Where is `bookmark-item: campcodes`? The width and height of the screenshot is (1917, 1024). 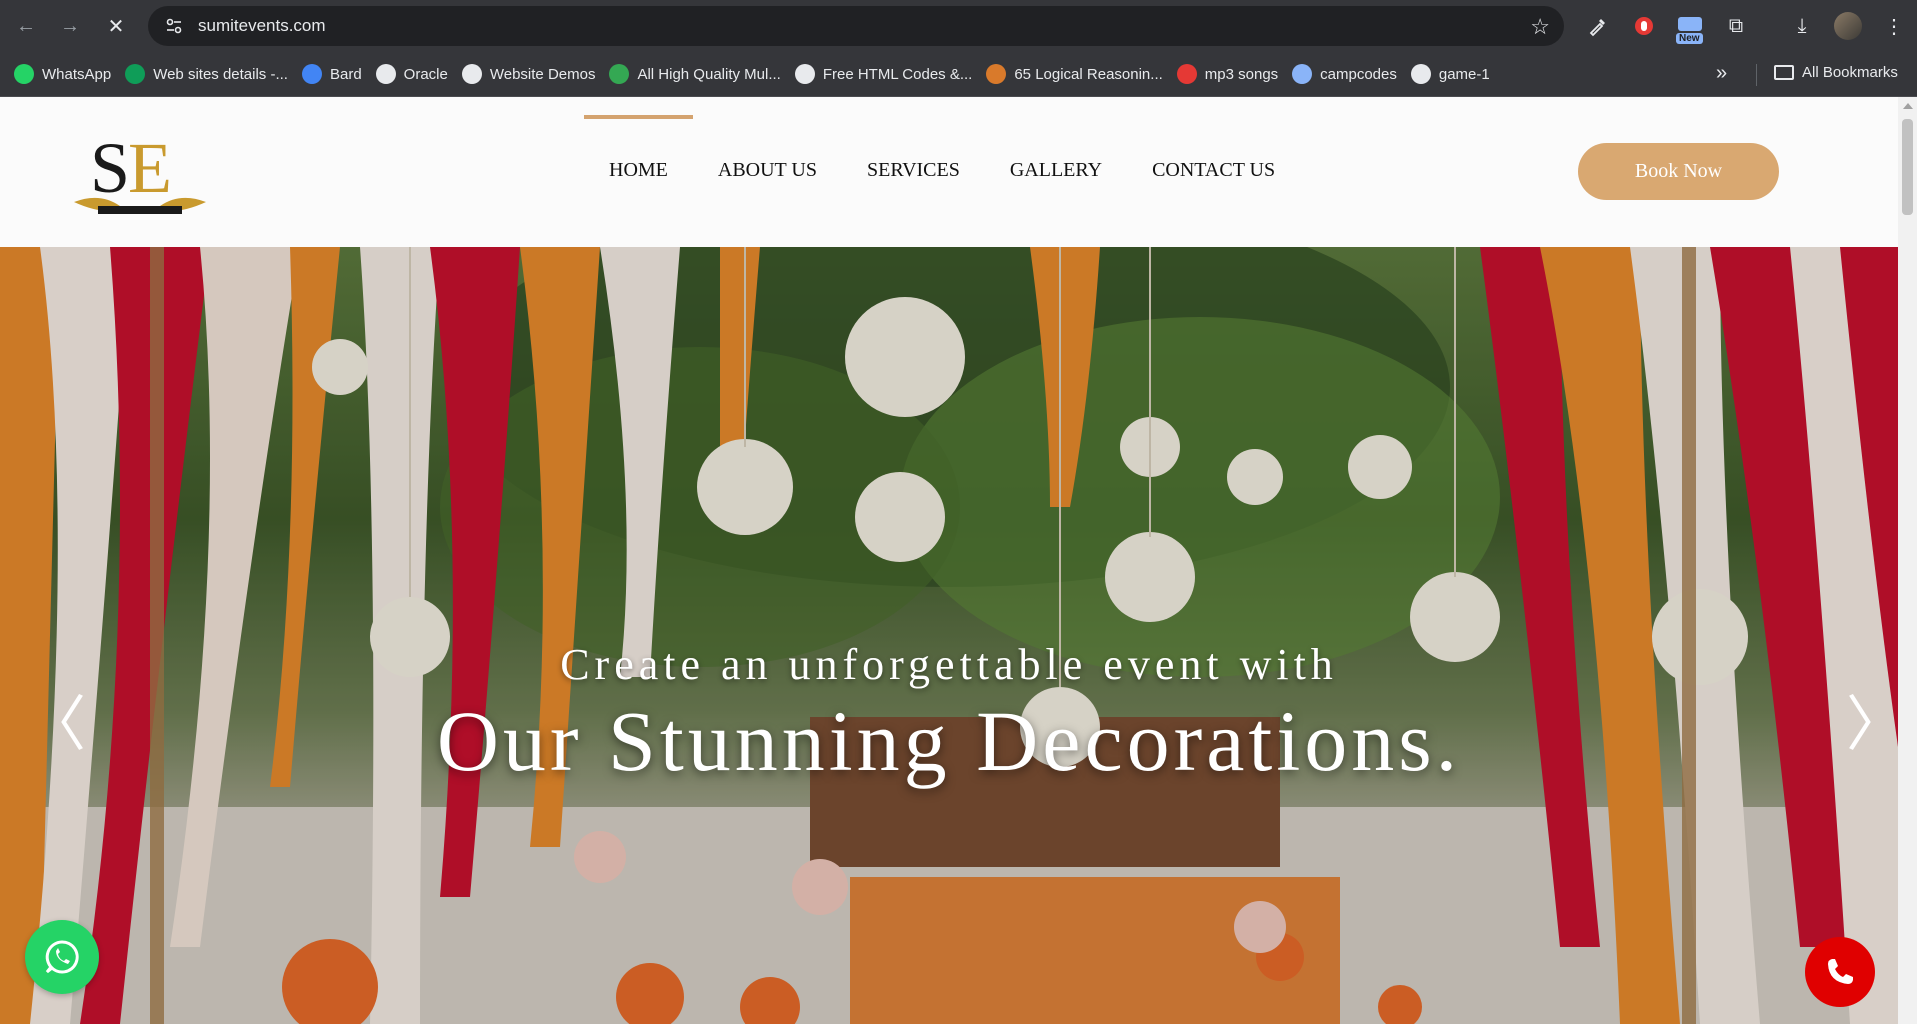 bookmark-item: campcodes is located at coordinates (1344, 74).